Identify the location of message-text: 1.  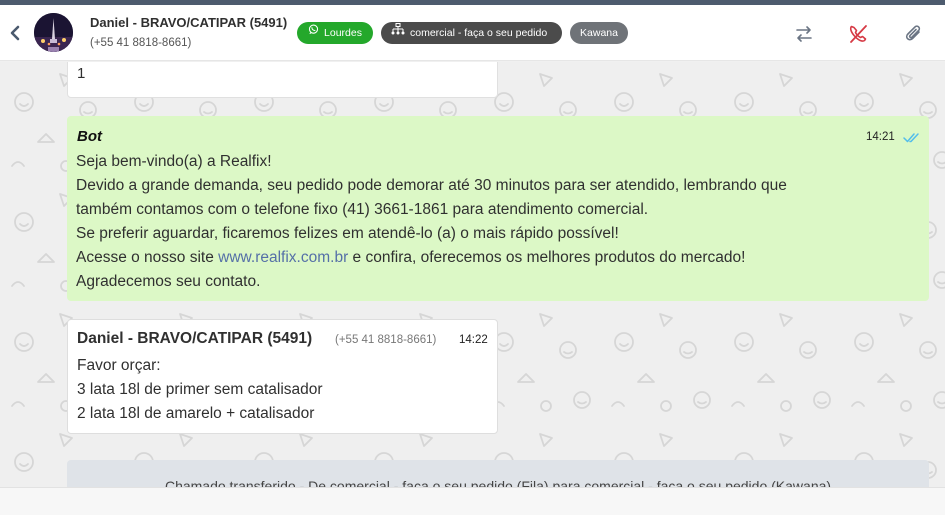
(81, 73).